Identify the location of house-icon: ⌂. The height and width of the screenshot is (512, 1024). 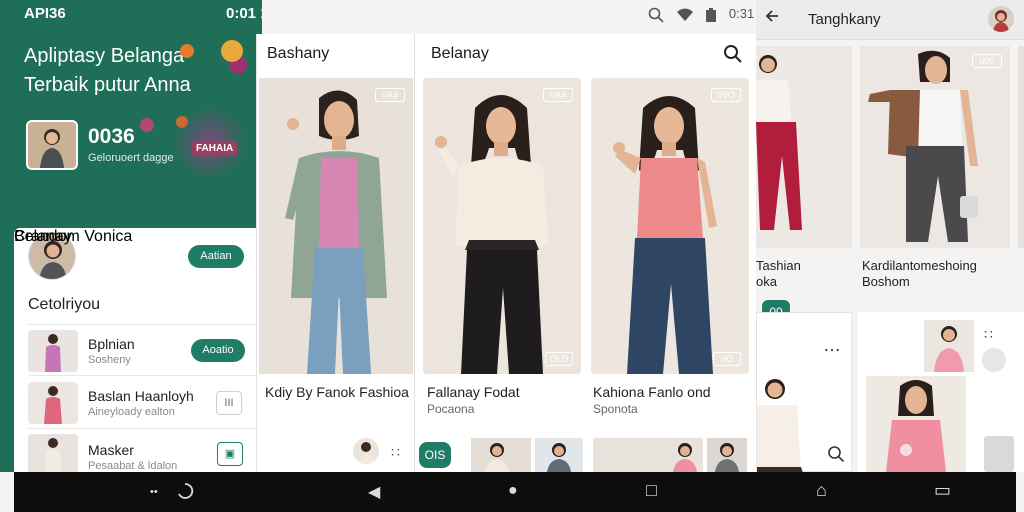
(821, 490).